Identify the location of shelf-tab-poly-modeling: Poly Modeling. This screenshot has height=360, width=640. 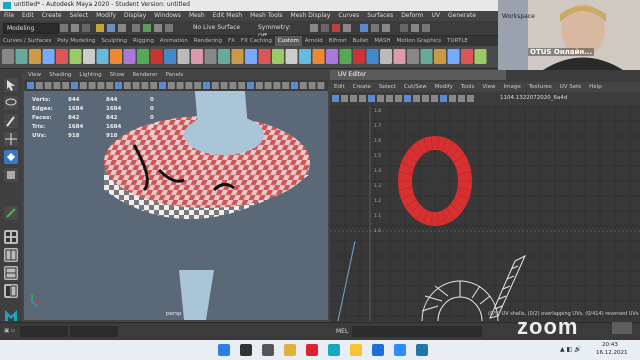
(76, 41).